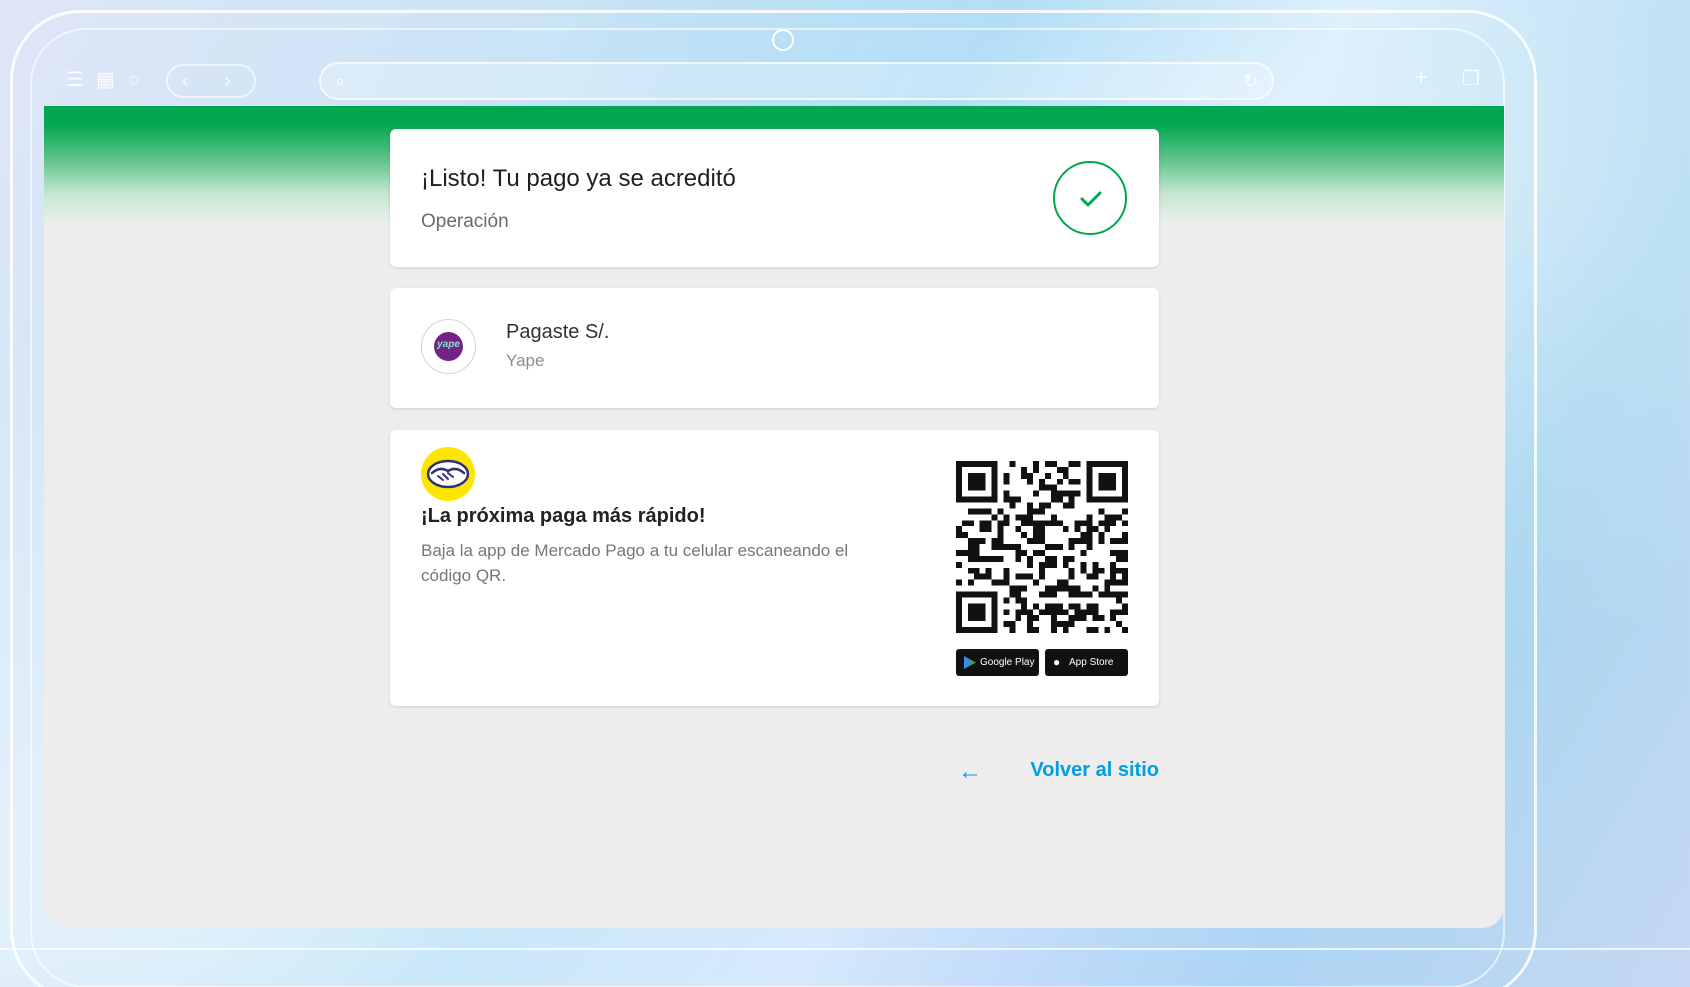 The image size is (1690, 987). Describe the element at coordinates (134, 80) in the screenshot. I see `circle-icon: ○` at that location.